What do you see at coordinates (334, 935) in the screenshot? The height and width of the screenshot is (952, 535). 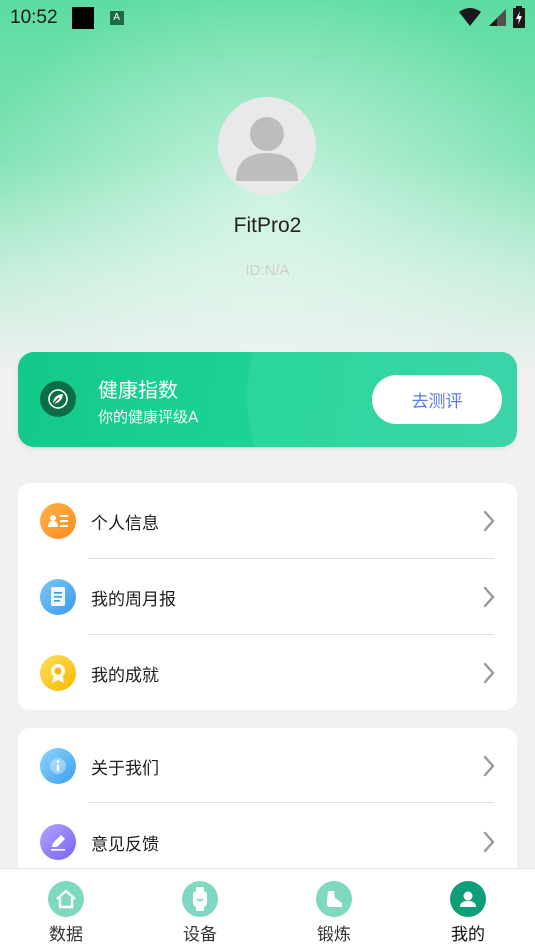 I see `tab-label: 锻炼` at bounding box center [334, 935].